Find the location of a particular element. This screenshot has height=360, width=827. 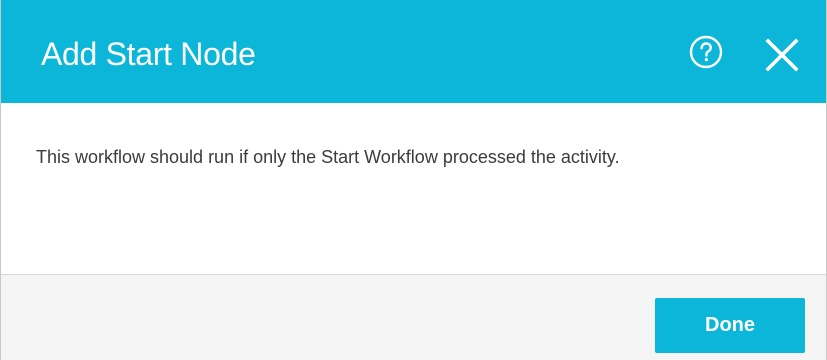

done-button: Done is located at coordinates (730, 325).